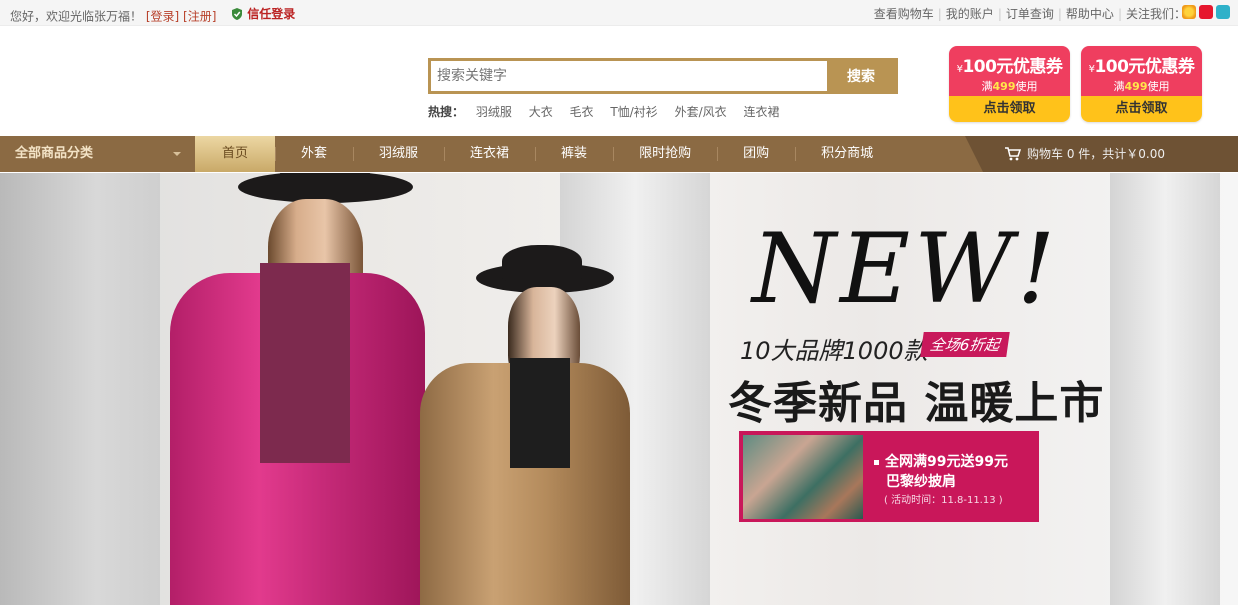 Image resolution: width=1238 pixels, height=605 pixels. I want to click on nav-item-home: 首页, so click(235, 154).